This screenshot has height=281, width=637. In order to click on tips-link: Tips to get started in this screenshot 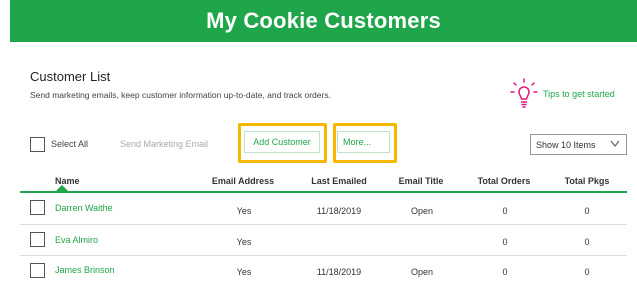, I will do `click(562, 94)`.